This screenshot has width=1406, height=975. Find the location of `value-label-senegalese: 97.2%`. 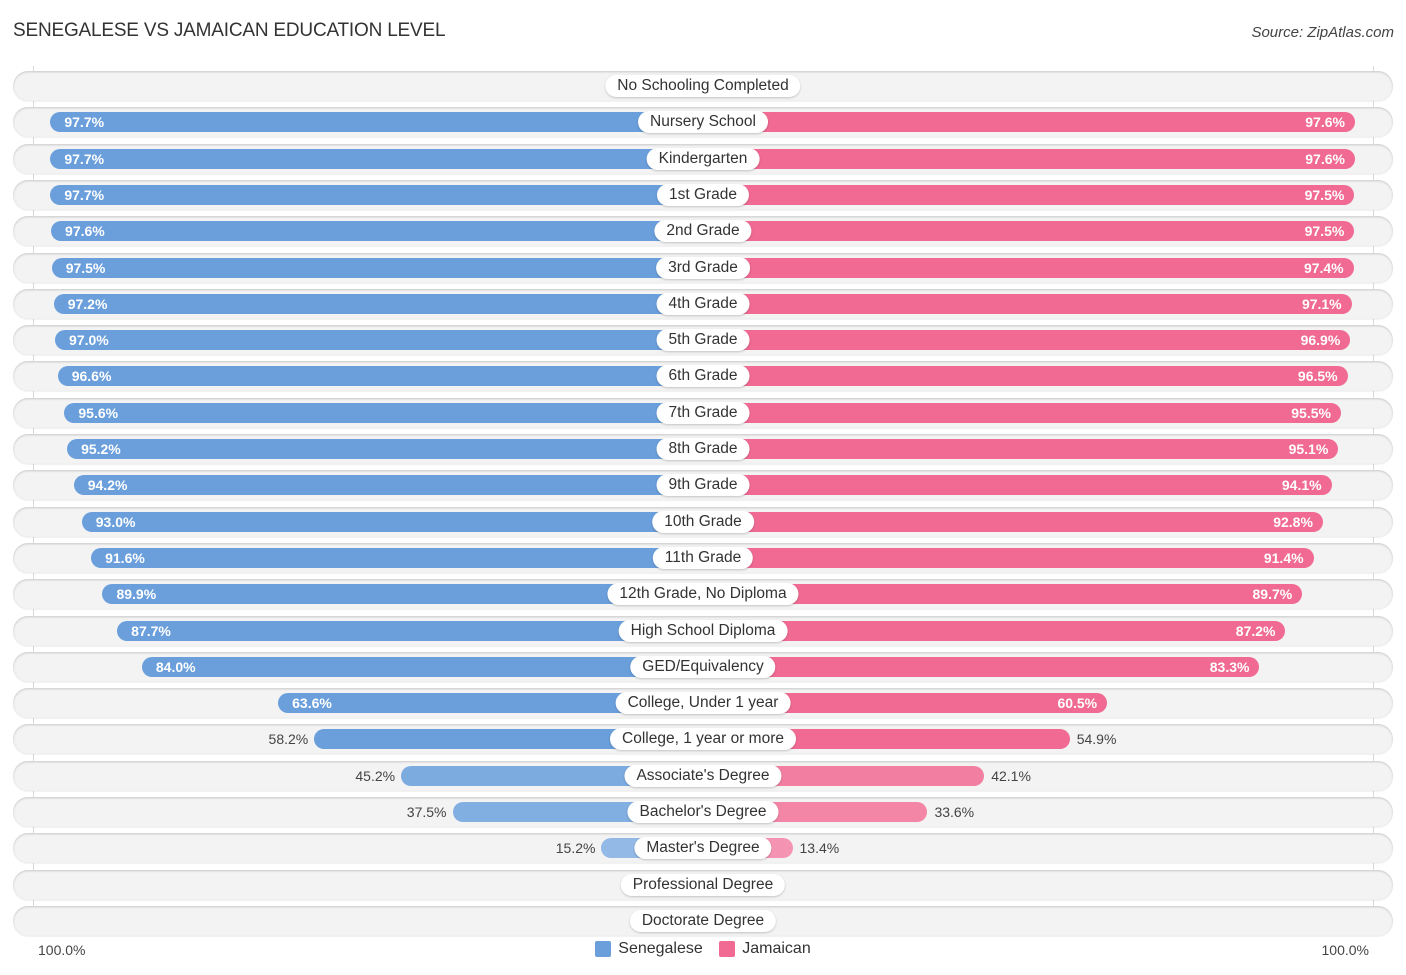

value-label-senegalese: 97.2% is located at coordinates (87, 303).